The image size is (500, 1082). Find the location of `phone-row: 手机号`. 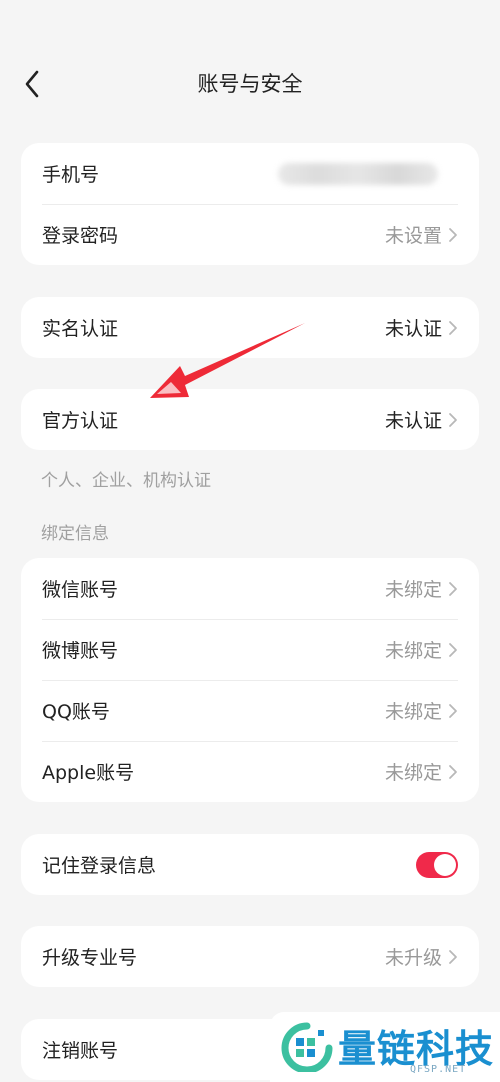

phone-row: 手机号 is located at coordinates (250, 173).